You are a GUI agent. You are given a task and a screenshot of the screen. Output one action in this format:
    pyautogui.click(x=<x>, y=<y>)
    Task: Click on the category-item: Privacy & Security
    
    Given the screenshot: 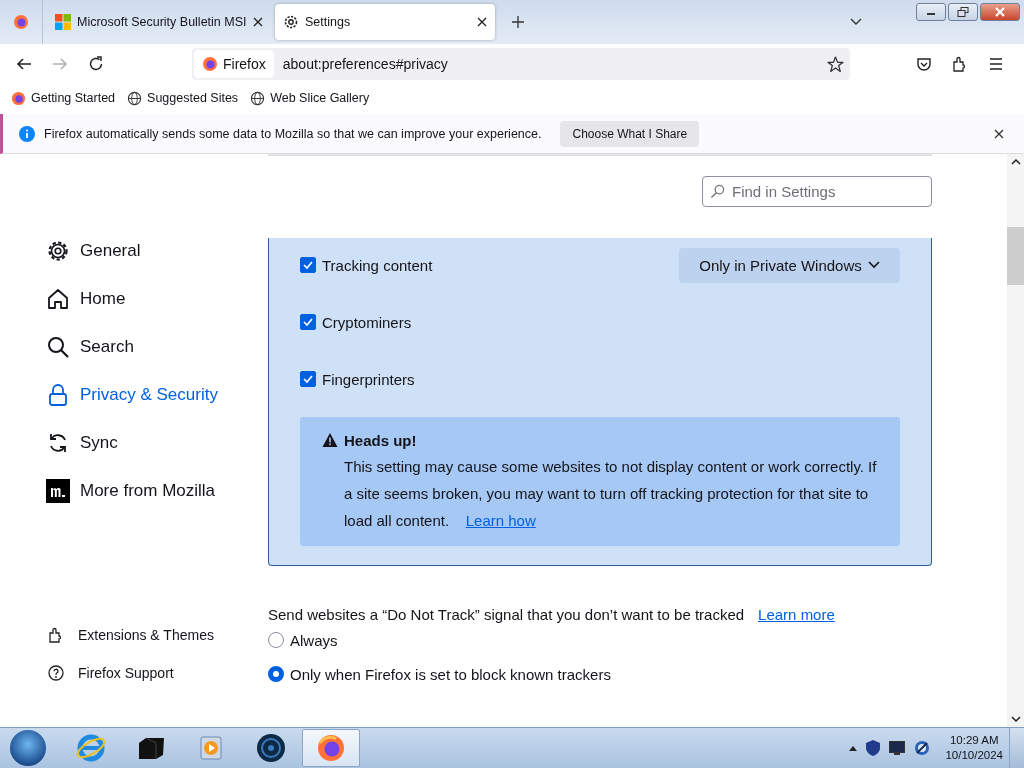 What is the action you would take?
    pyautogui.click(x=157, y=395)
    